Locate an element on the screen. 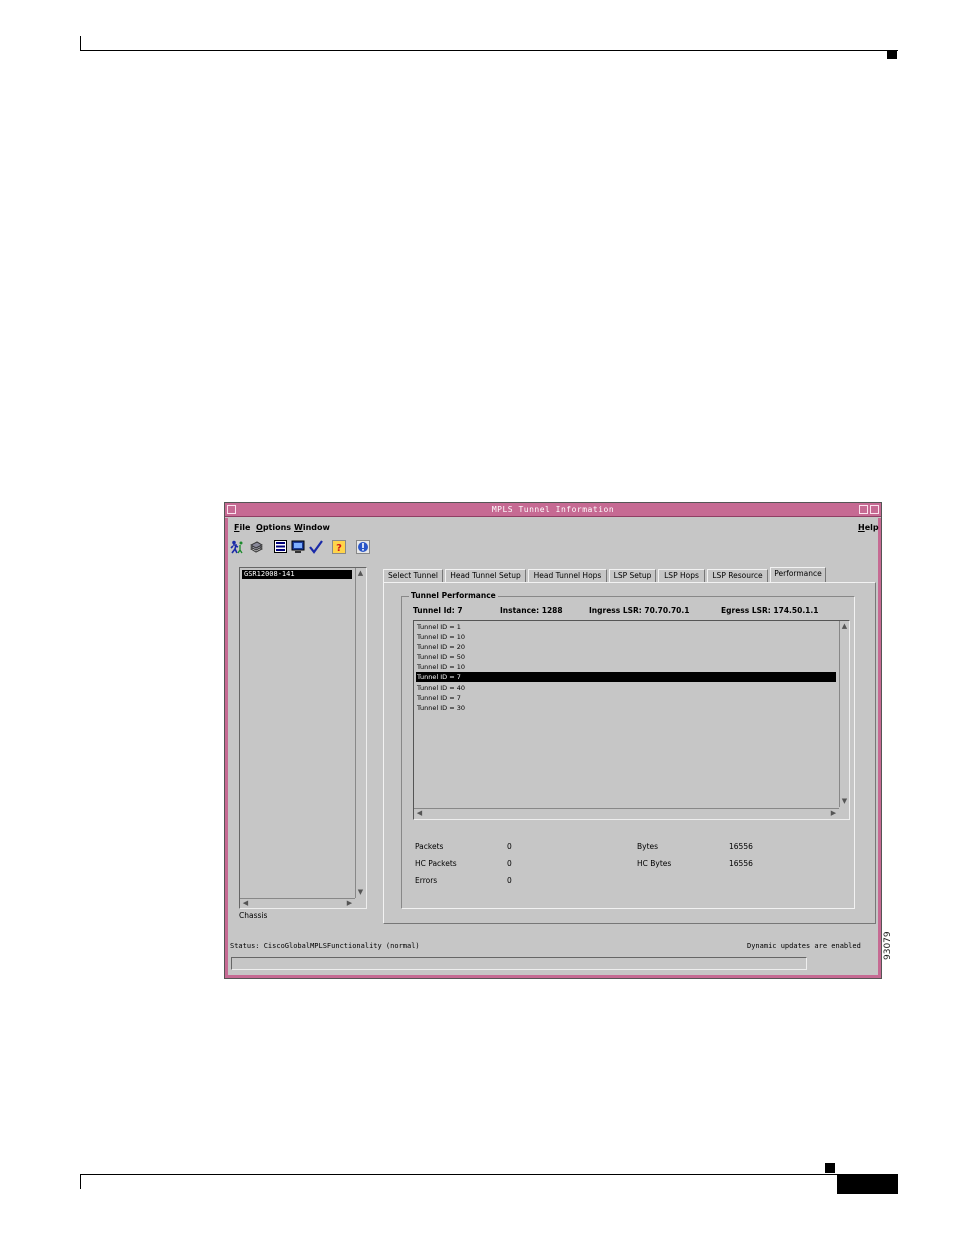 Image resolution: width=954 pixels, height=1235 pixels. monitor-icon is located at coordinates (297, 546).